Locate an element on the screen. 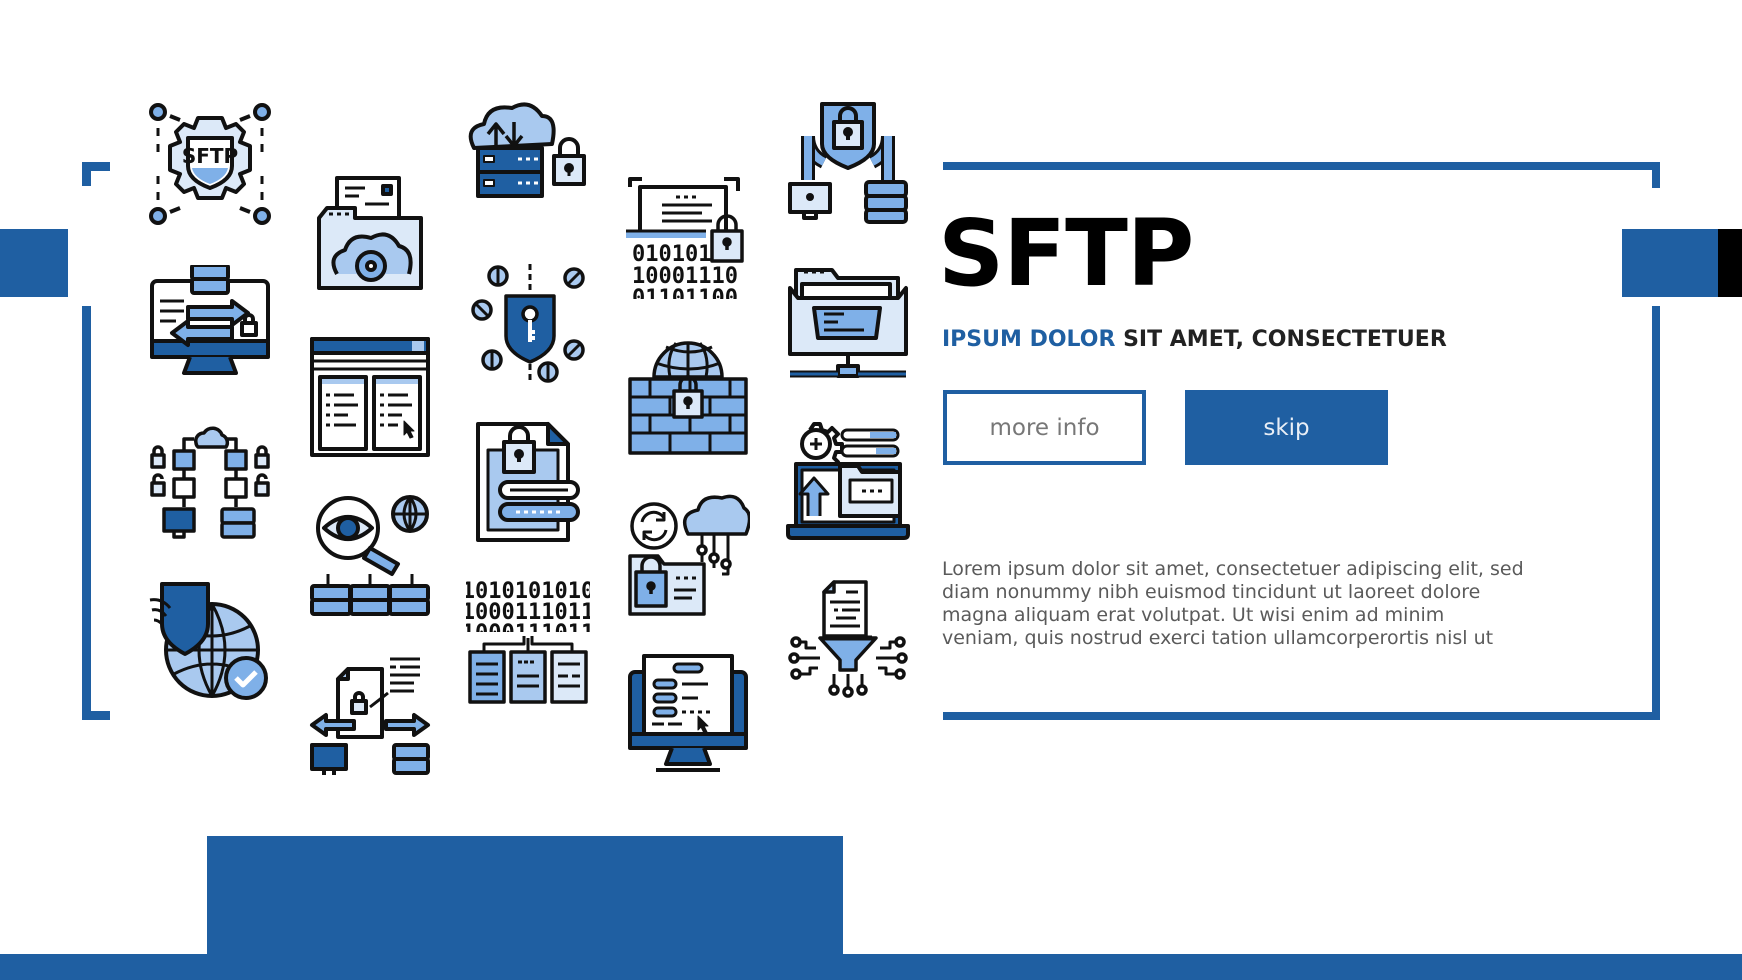  skip-button: skip is located at coordinates (1286, 427).